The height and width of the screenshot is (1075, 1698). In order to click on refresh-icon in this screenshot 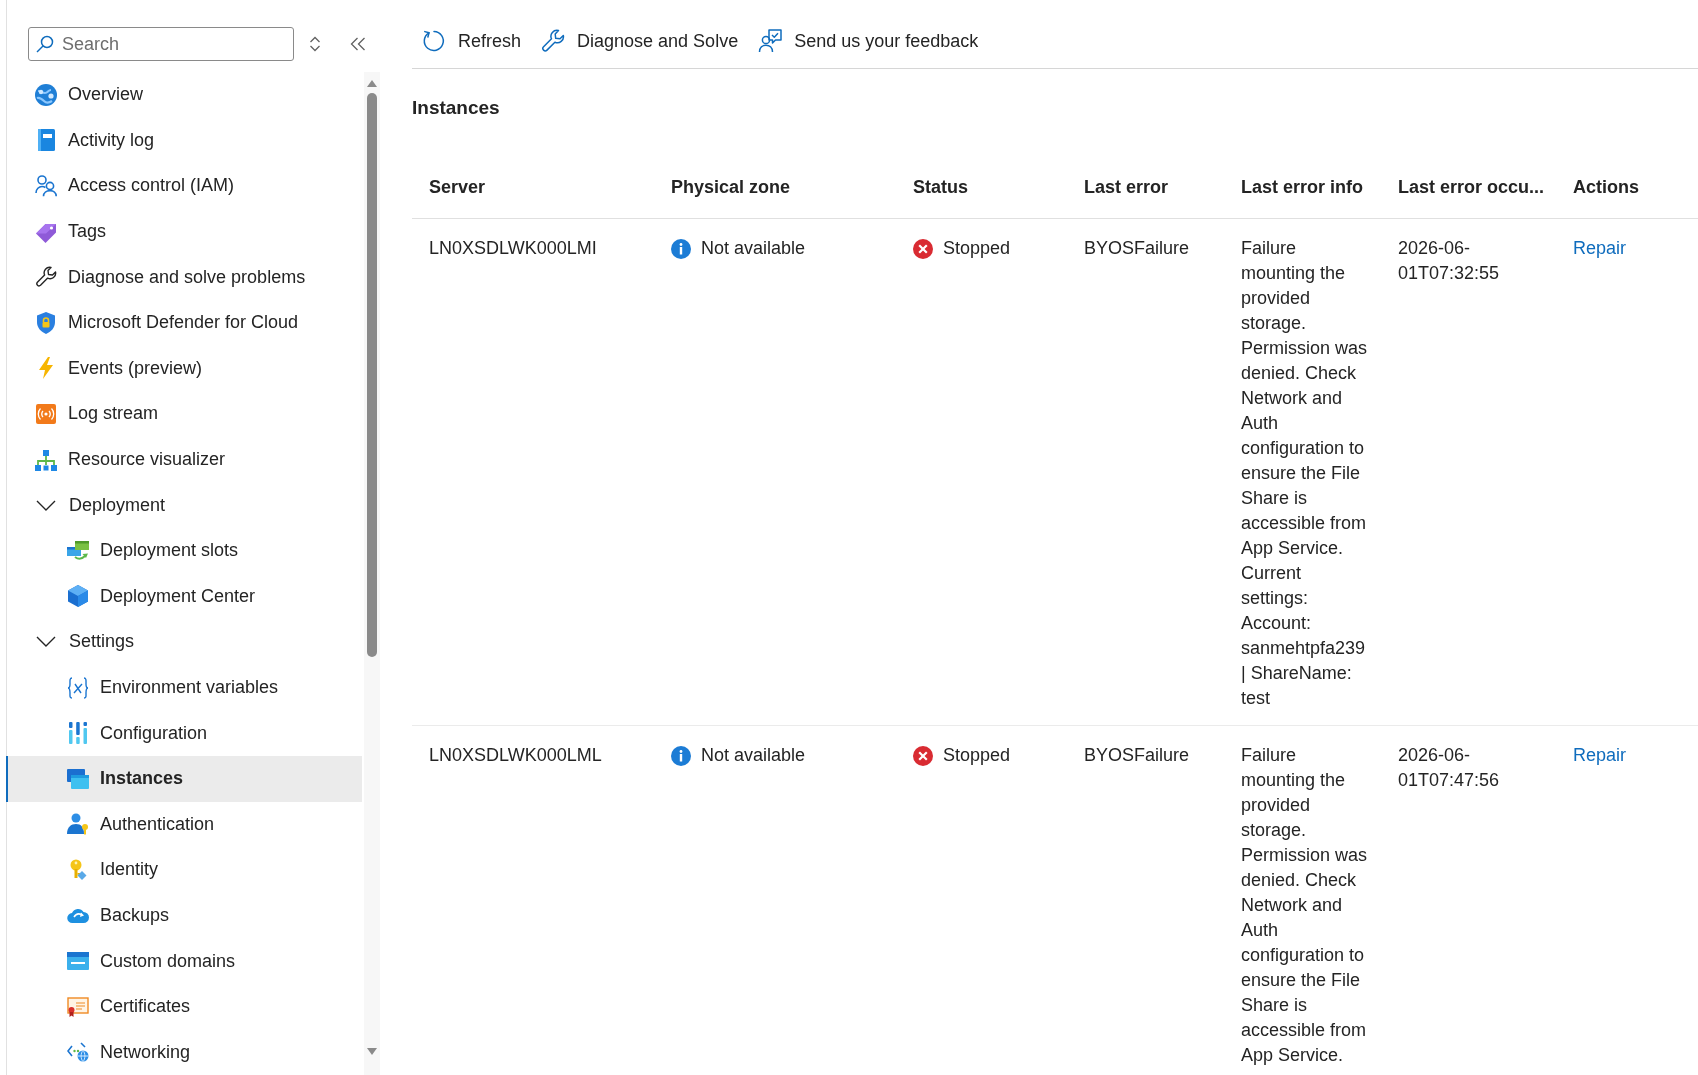, I will do `click(434, 41)`.